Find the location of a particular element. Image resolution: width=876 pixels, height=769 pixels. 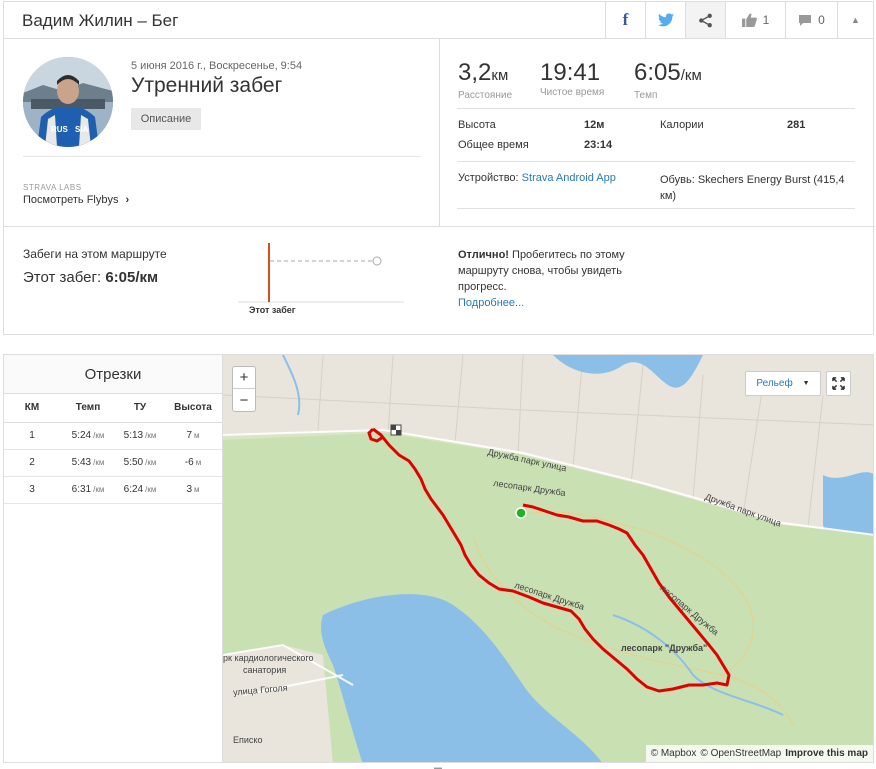

calories-label: Калории is located at coordinates (682, 125).